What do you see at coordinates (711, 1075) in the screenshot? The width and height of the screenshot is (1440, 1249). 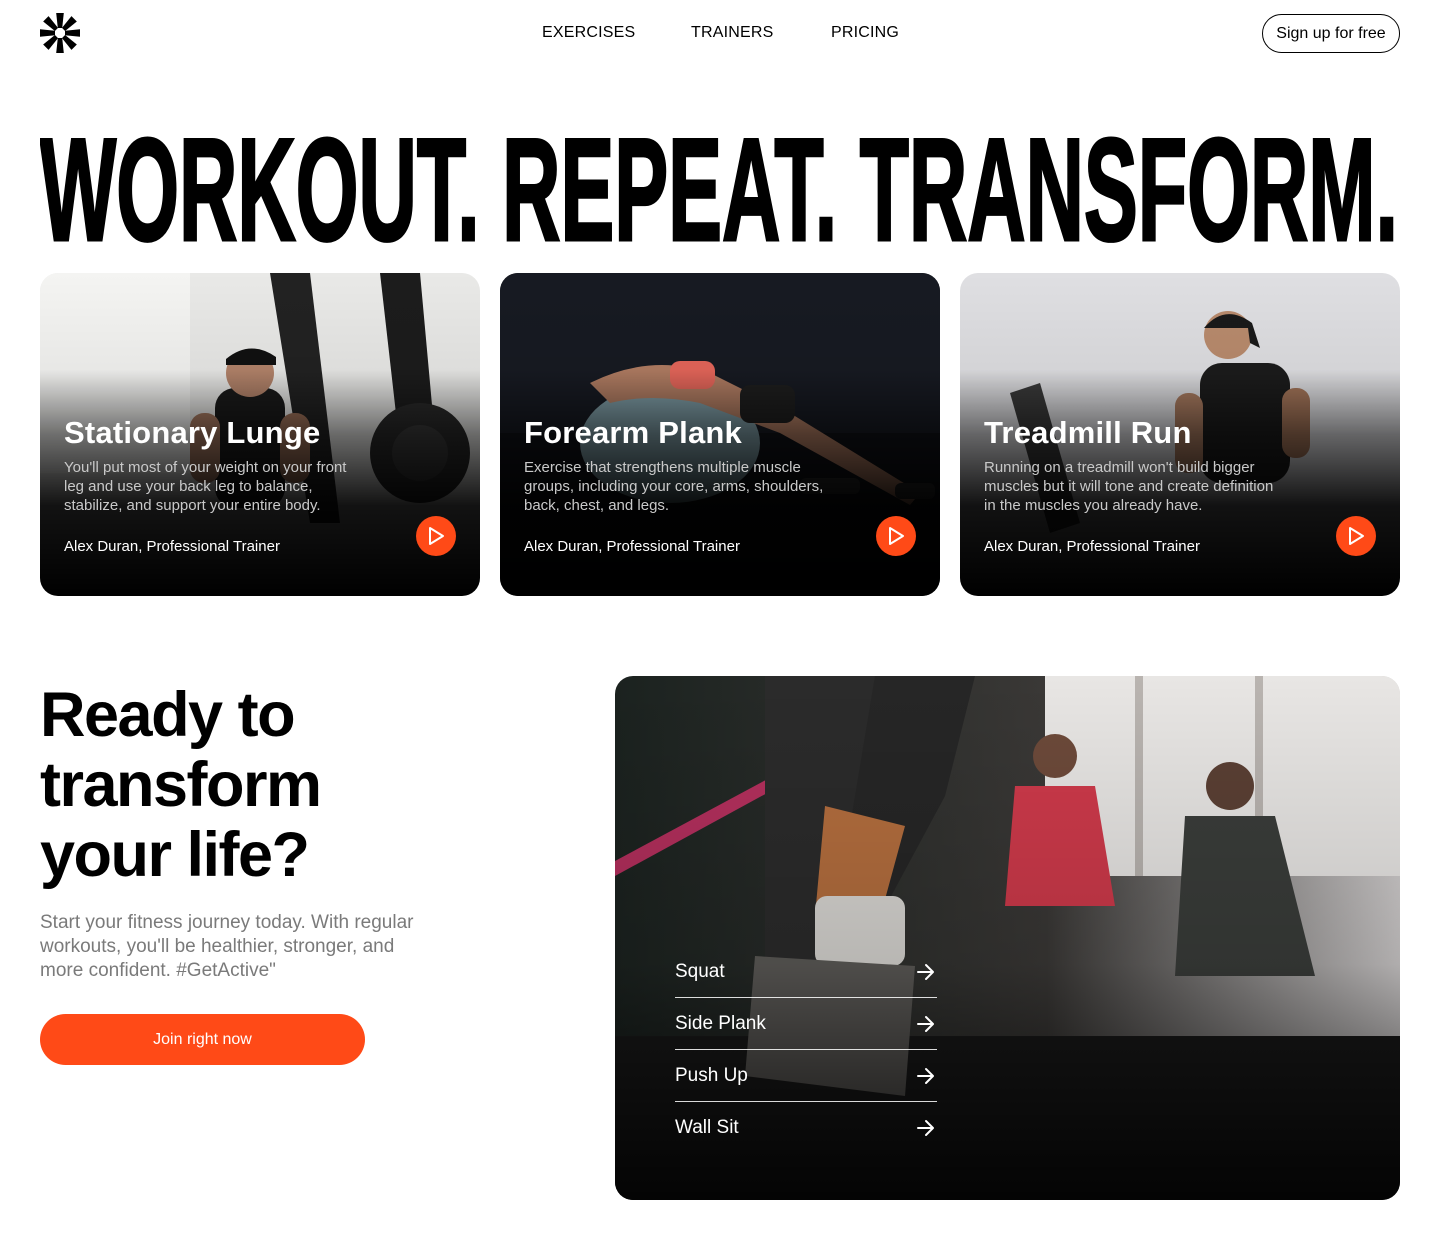 I see `list-item-label: Push Up` at bounding box center [711, 1075].